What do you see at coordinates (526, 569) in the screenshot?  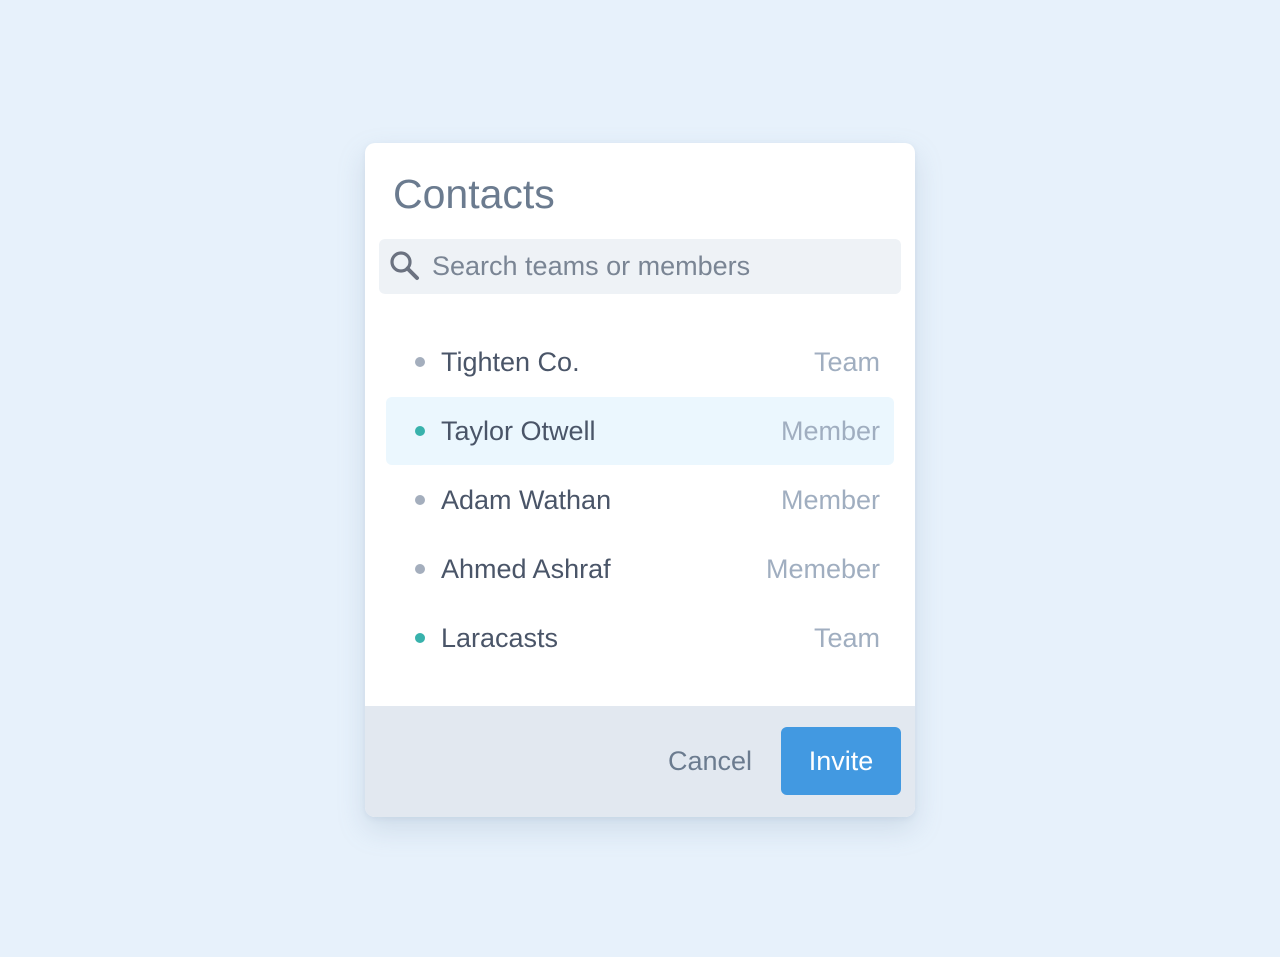 I see `contact-name: Ahmed Ashraf` at bounding box center [526, 569].